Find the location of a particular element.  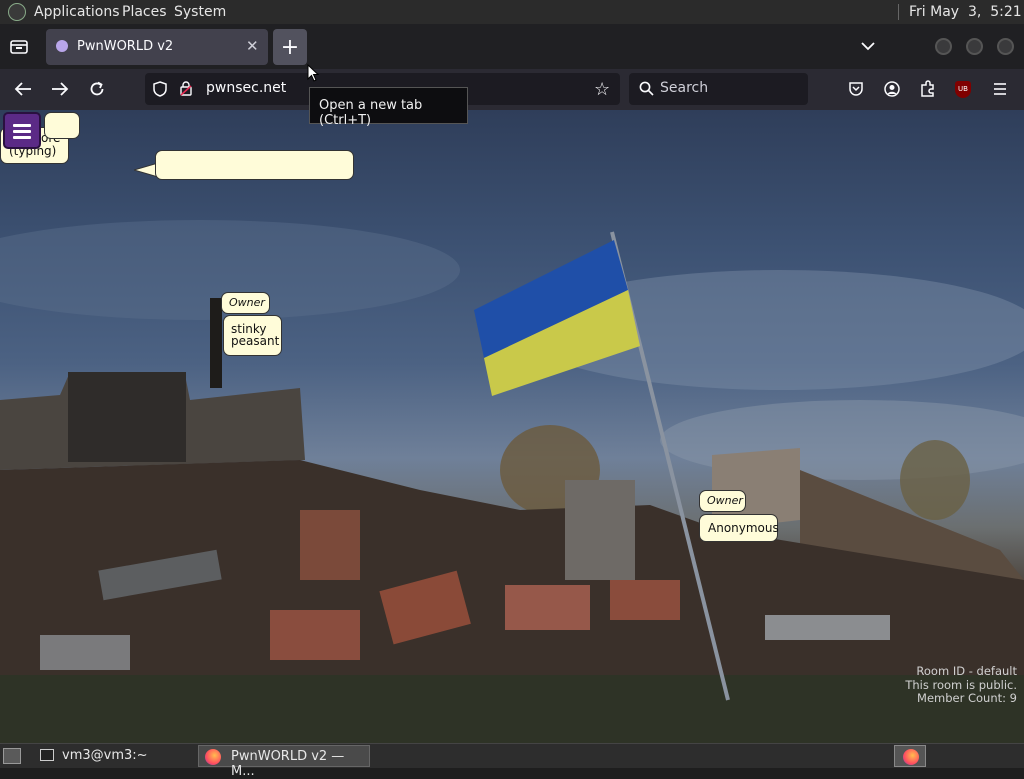

pocket-icon is located at coordinates (856, 91).